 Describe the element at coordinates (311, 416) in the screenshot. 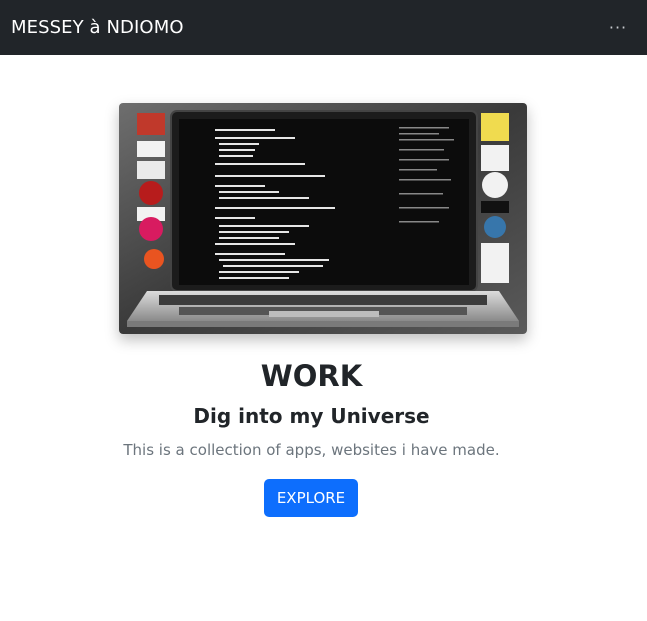

I see `section-subtitle: Dig into my Universe` at that location.